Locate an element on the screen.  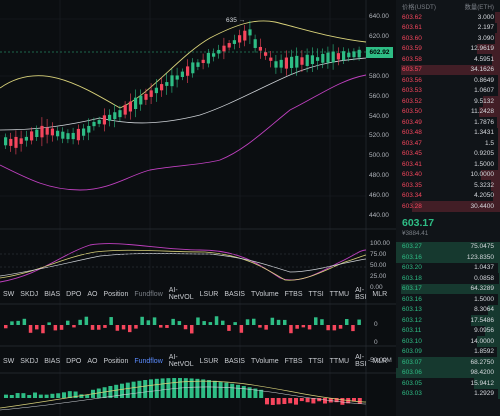
bid-row: 603.11 9.0956 is located at coordinates (448, 330).